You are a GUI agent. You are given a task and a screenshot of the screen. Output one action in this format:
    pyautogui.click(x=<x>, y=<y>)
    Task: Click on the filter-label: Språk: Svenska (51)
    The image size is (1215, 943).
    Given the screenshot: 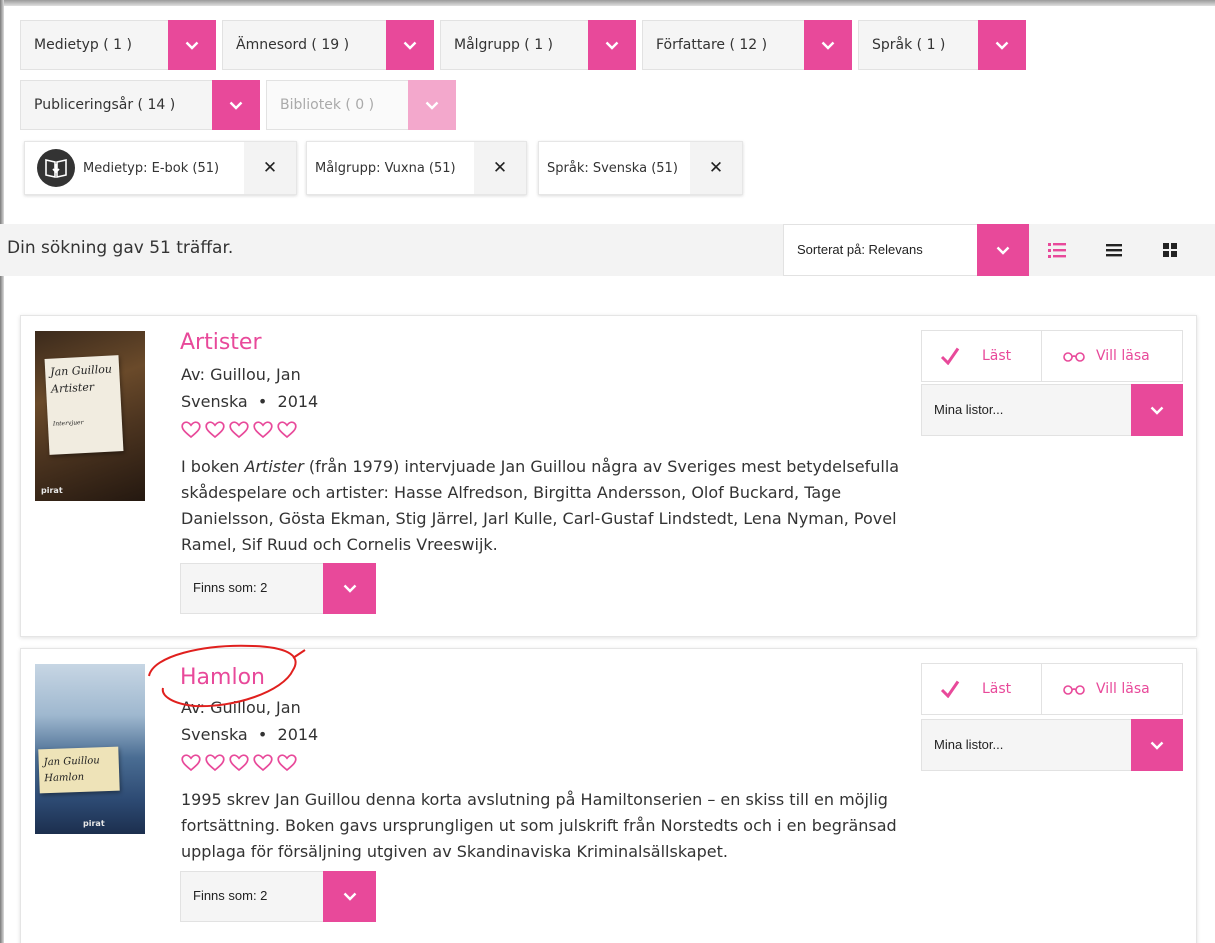 What is the action you would take?
    pyautogui.click(x=612, y=168)
    